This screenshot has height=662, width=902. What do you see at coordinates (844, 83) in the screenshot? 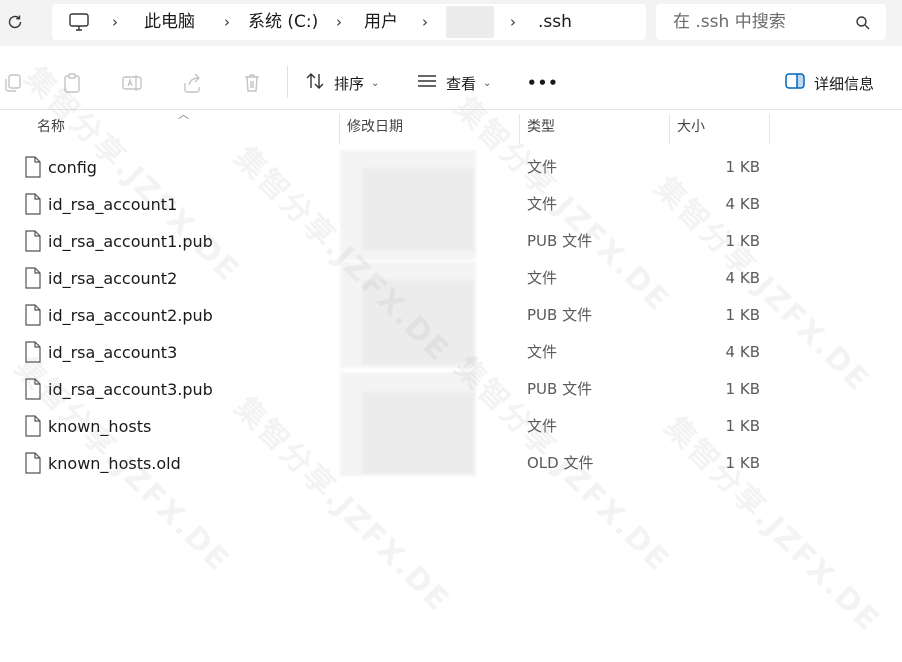
I see `details-label: 详细信息` at bounding box center [844, 83].